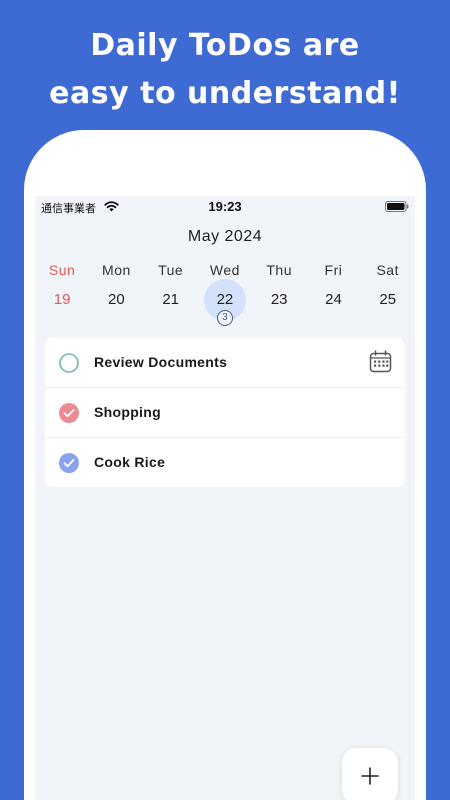  What do you see at coordinates (387, 270) in the screenshot?
I see `weekday-label: Sat` at bounding box center [387, 270].